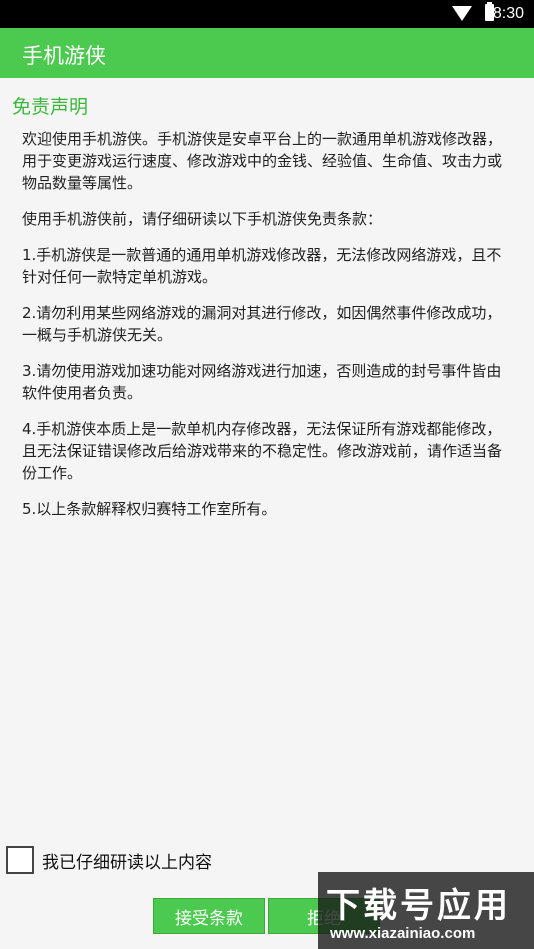 The height and width of the screenshot is (949, 534). Describe the element at coordinates (418, 906) in the screenshot. I see `watermark-title: 下载号应用` at that location.